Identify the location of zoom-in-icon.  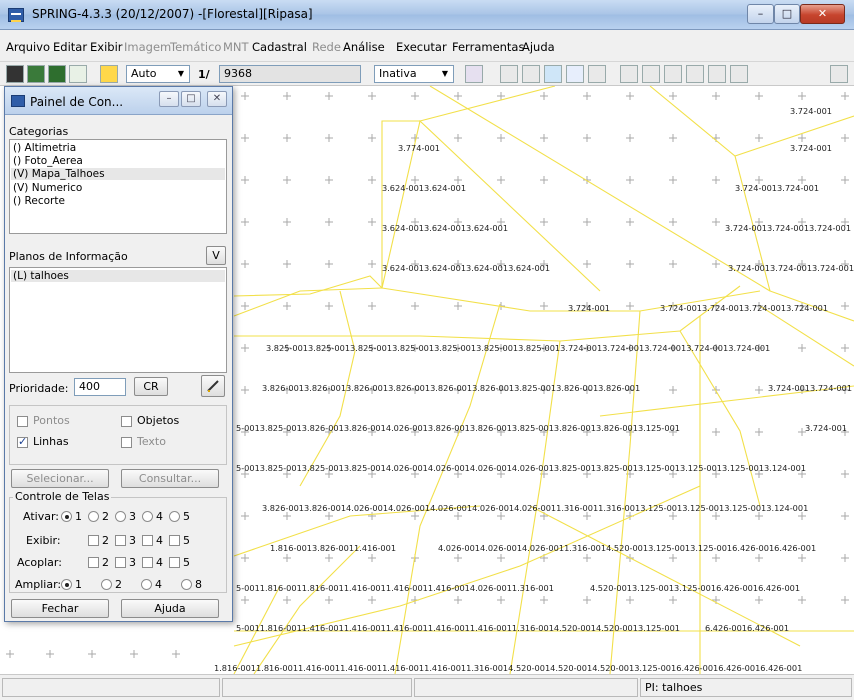
(651, 74).